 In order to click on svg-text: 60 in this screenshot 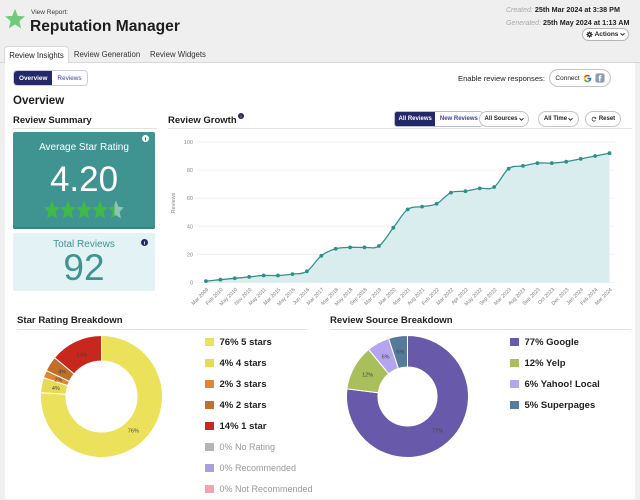, I will do `click(190, 199)`.